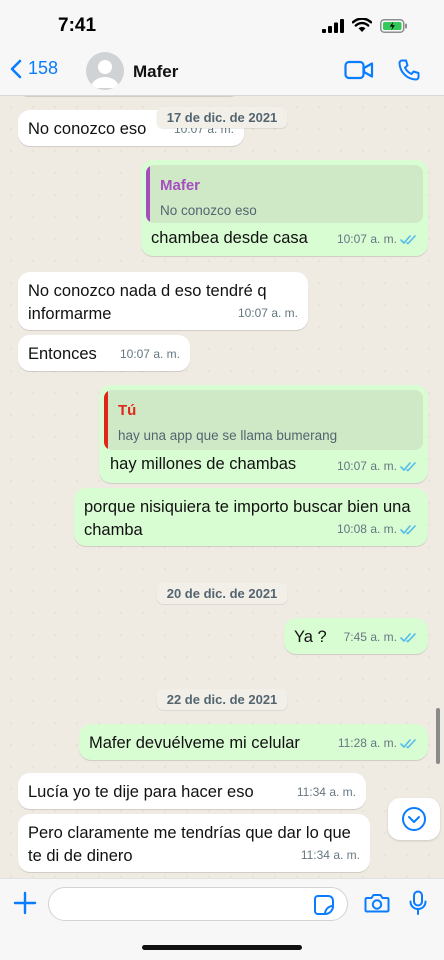 This screenshot has width=444, height=960. I want to click on home-indicator, so click(222, 947).